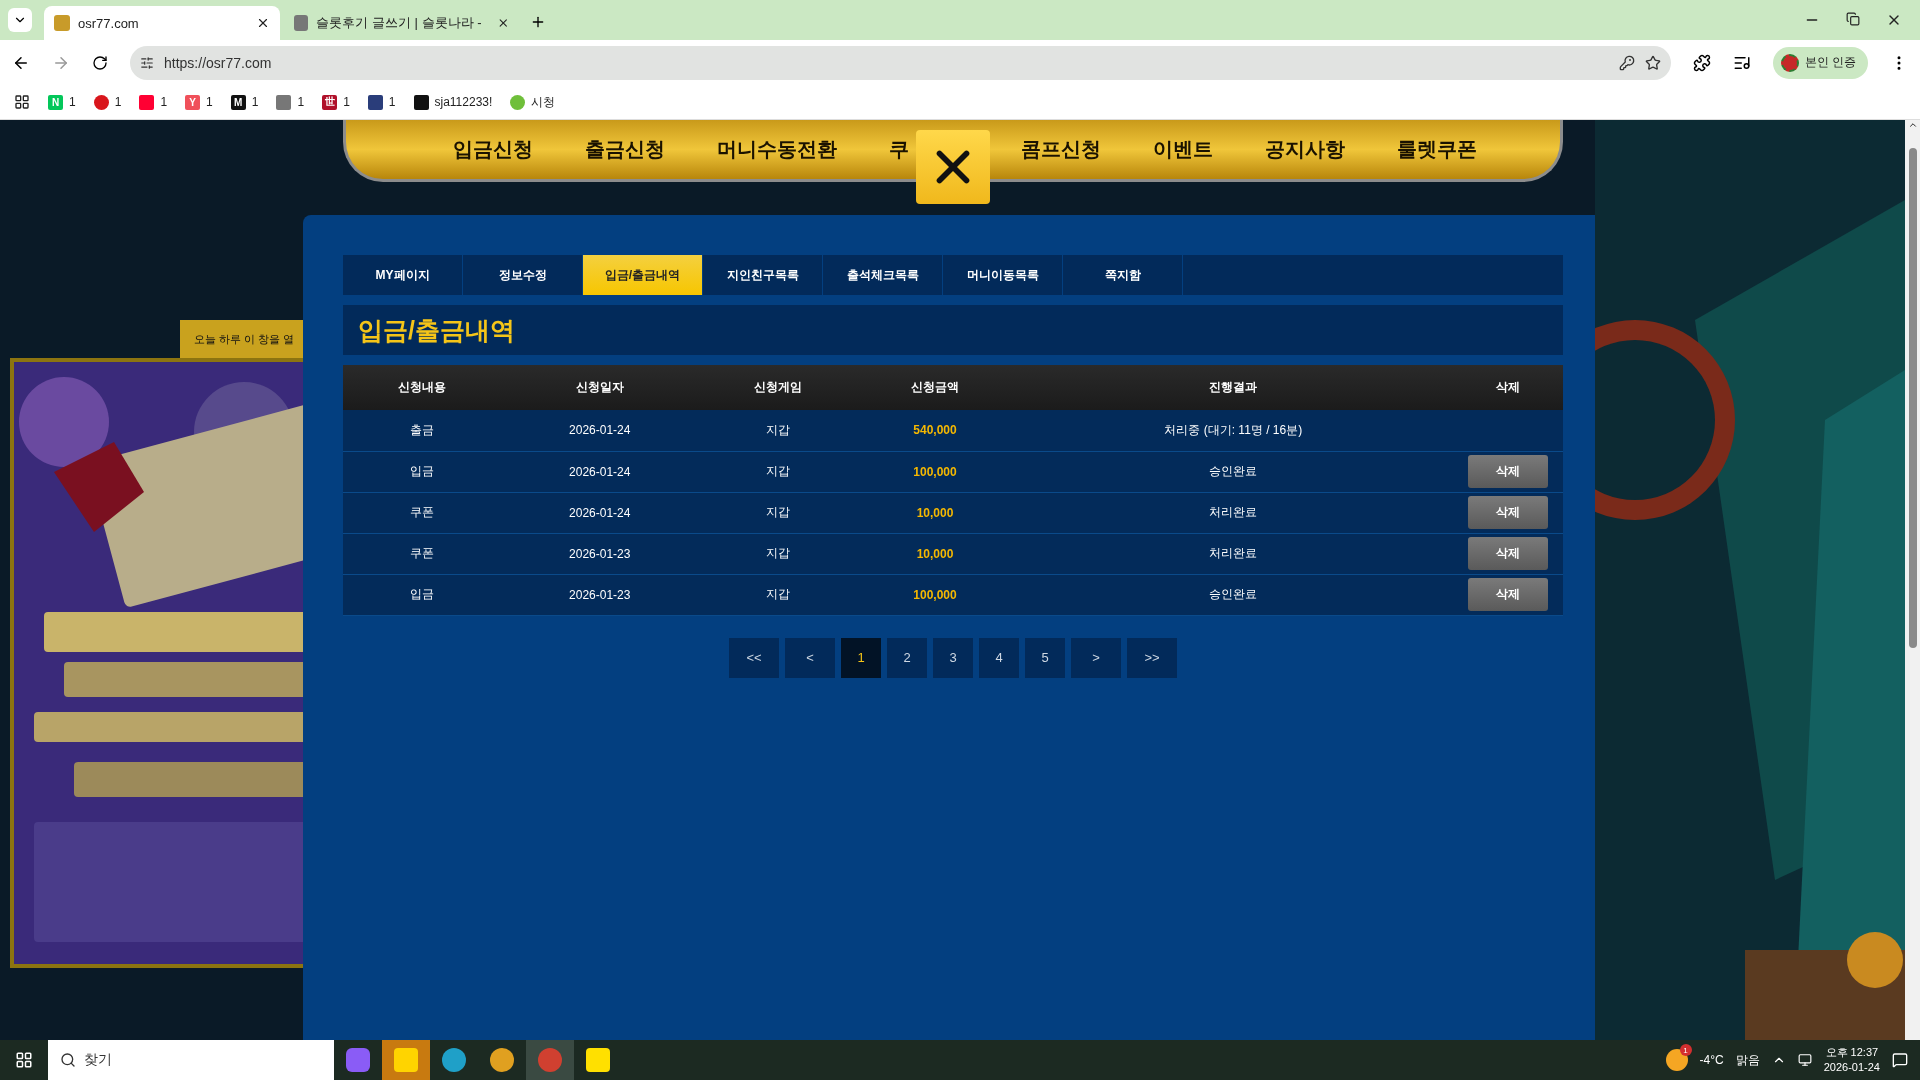 Image resolution: width=1920 pixels, height=1080 pixels. I want to click on scroll-up-icon, so click(1912, 125).